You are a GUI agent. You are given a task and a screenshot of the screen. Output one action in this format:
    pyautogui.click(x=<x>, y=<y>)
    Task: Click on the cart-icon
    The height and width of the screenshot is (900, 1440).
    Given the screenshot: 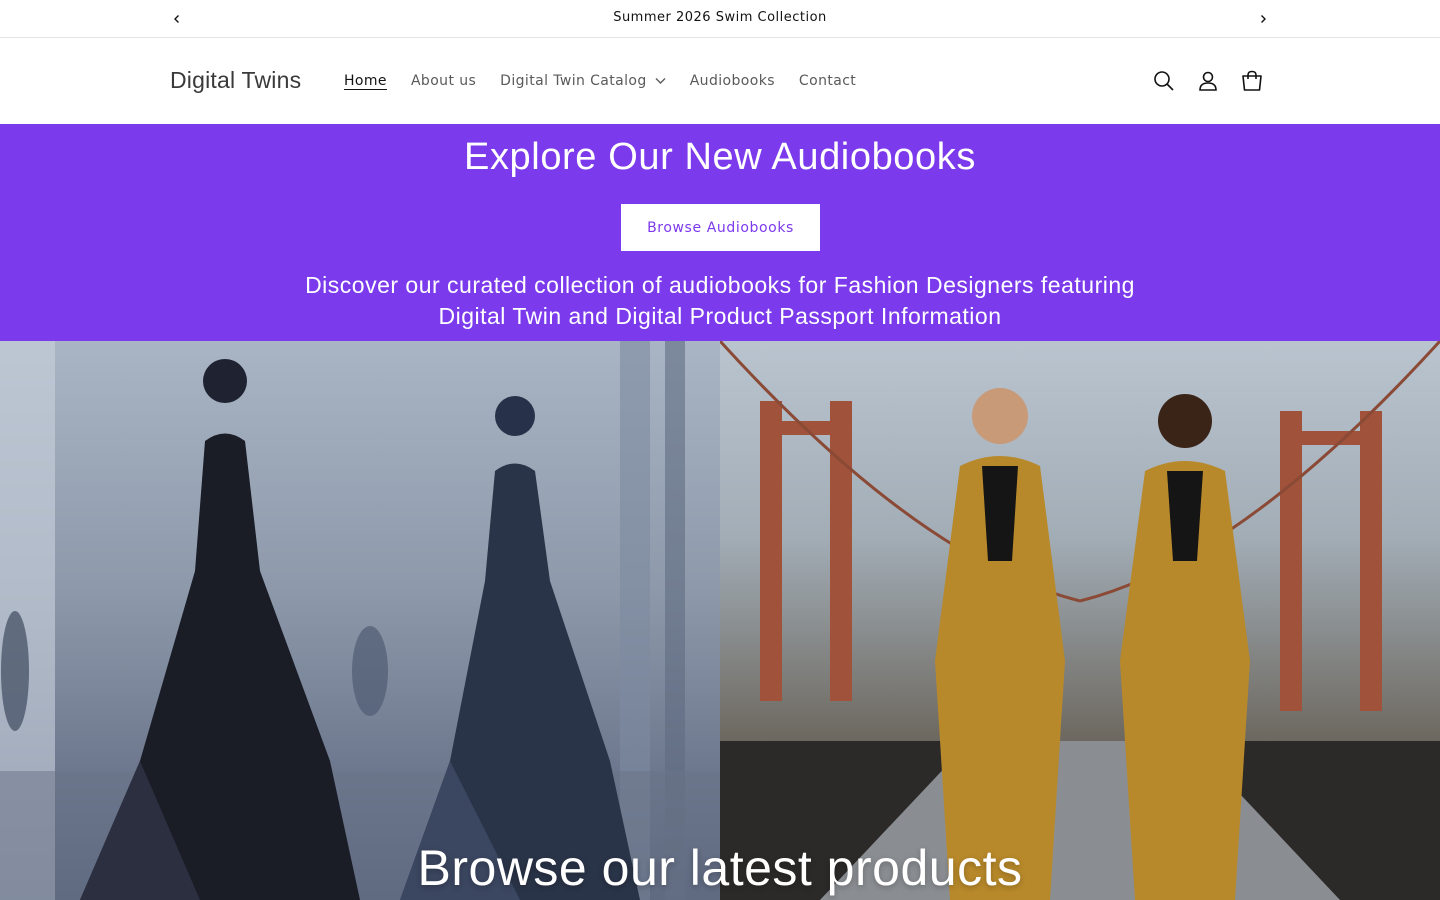 What is the action you would take?
    pyautogui.click(x=1252, y=80)
    